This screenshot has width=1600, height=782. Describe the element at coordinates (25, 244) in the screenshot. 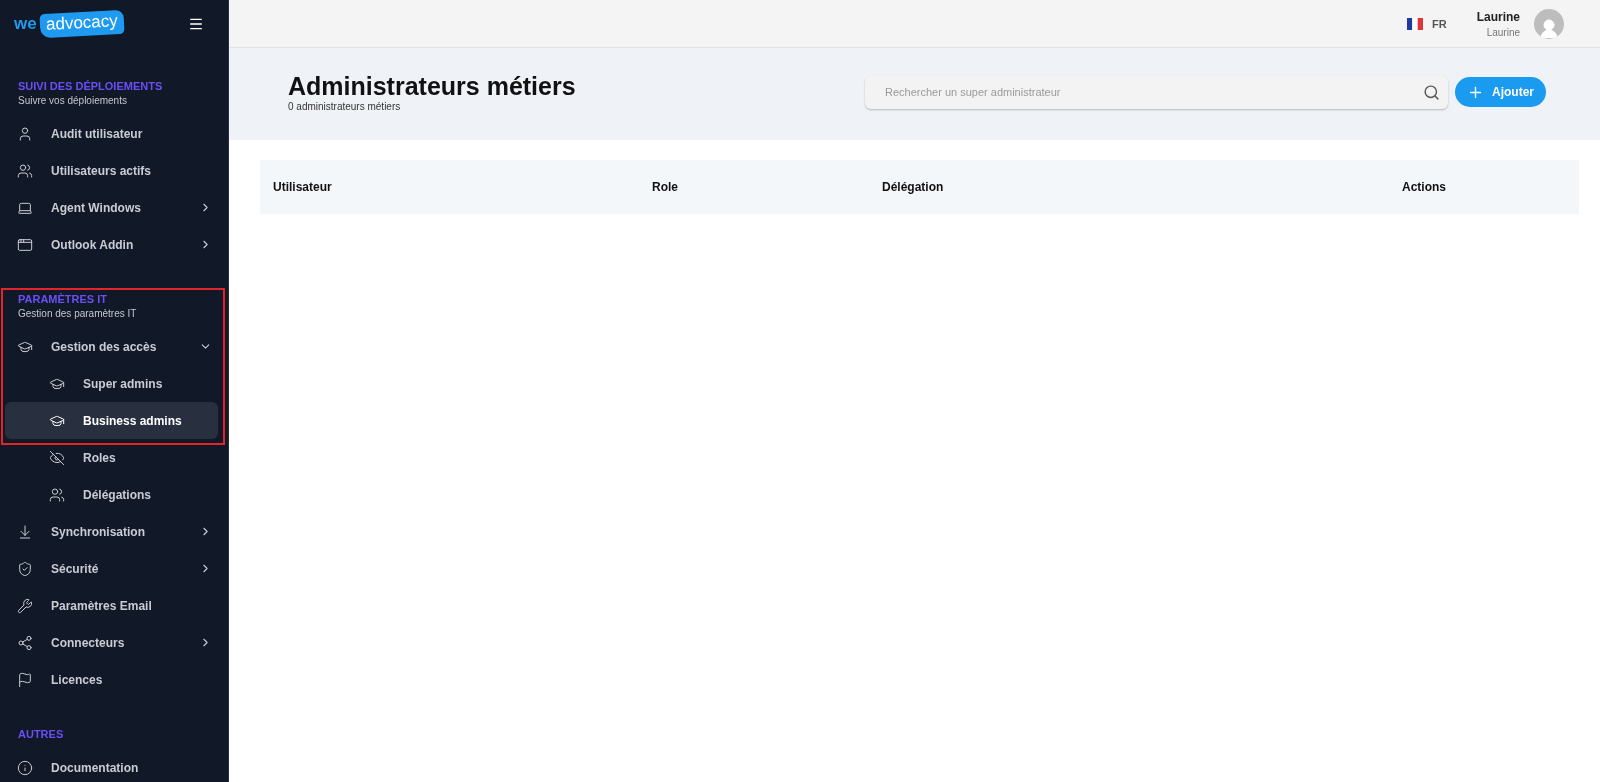

I see `window-icon` at that location.